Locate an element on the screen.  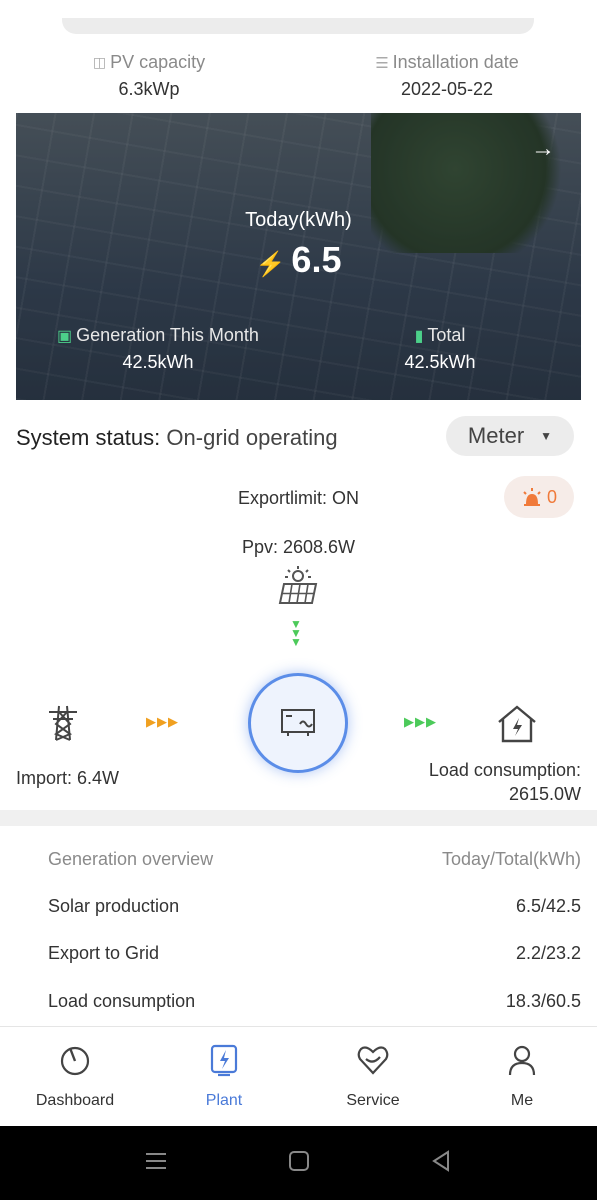
overview-row: Solar production 6.5/42.5 is located at coordinates (314, 906).